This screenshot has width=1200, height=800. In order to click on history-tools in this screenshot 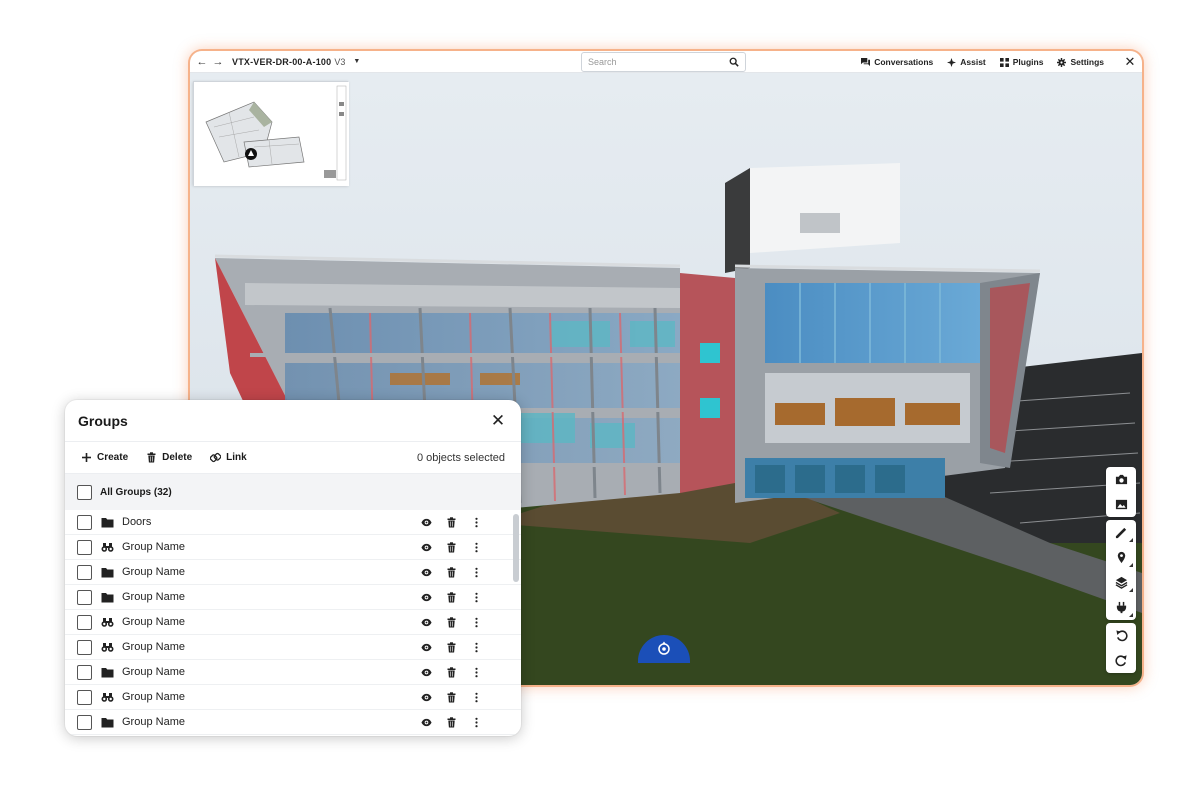, I will do `click(1121, 648)`.